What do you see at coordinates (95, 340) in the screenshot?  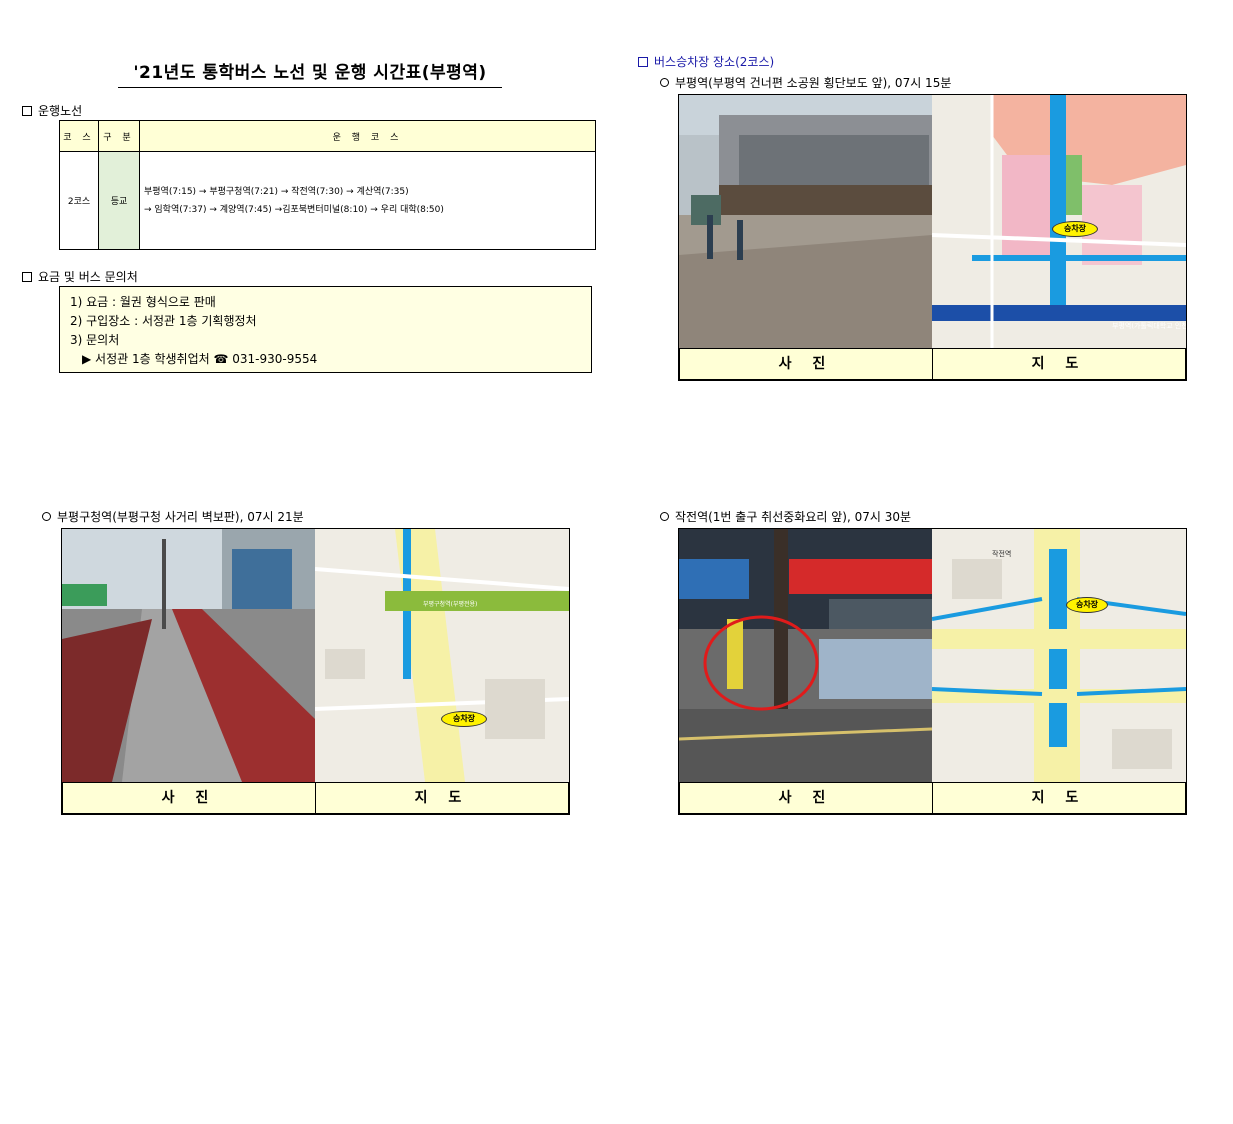 I see `fare-item: 3) 문의처` at bounding box center [95, 340].